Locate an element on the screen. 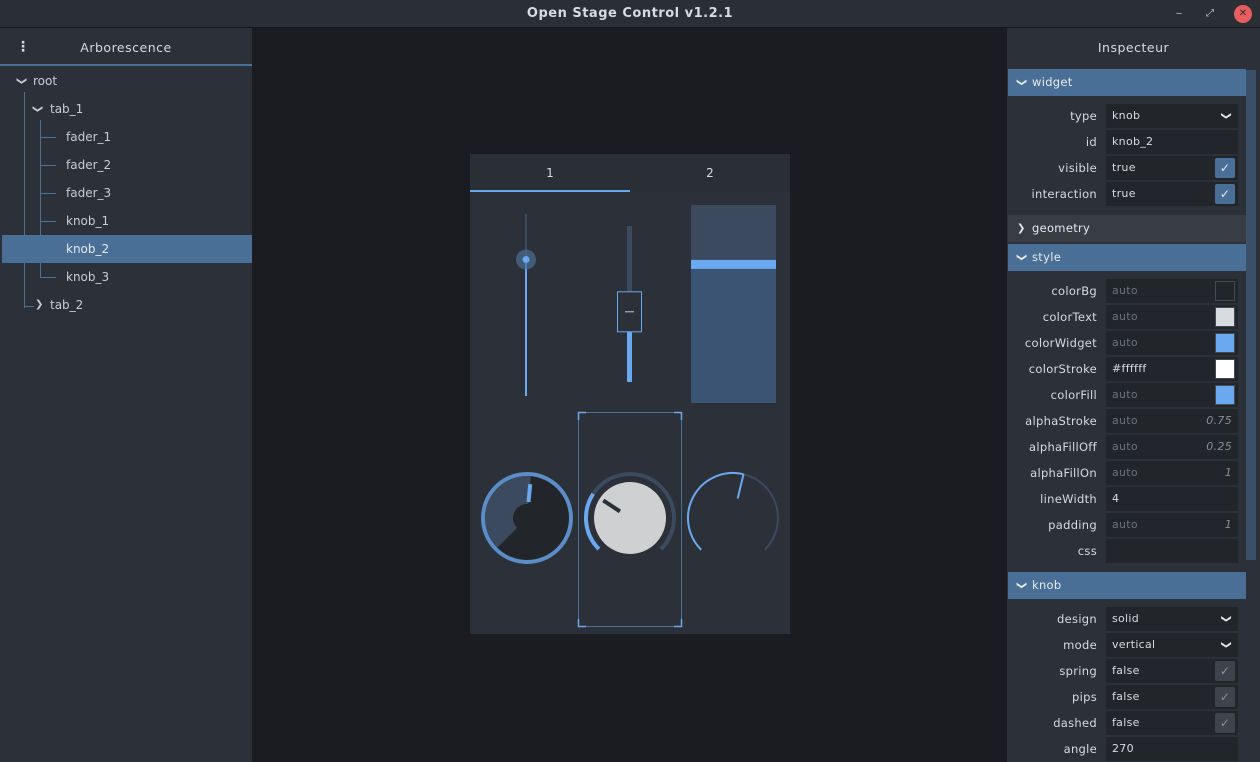 This screenshot has height=762, width=1260. prop-key: alphaStroke is located at coordinates (1061, 421).